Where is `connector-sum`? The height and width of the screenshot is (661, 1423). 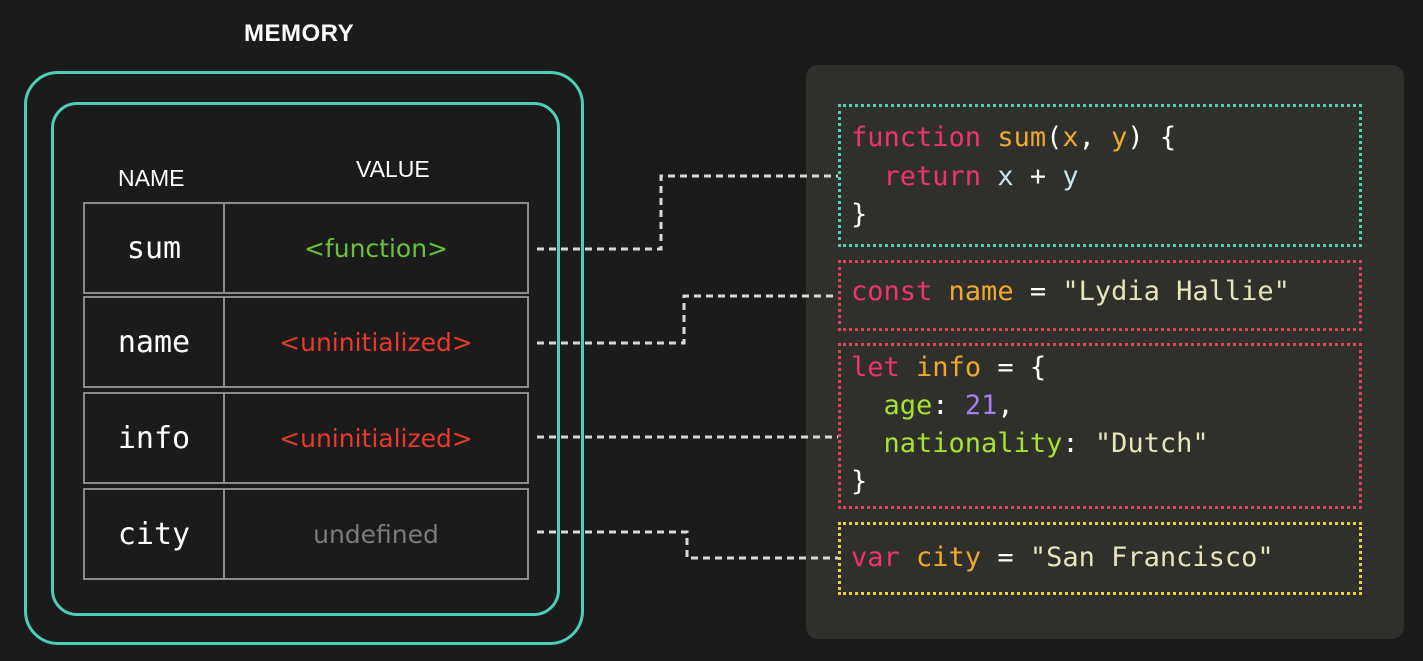
connector-sum is located at coordinates (687, 212).